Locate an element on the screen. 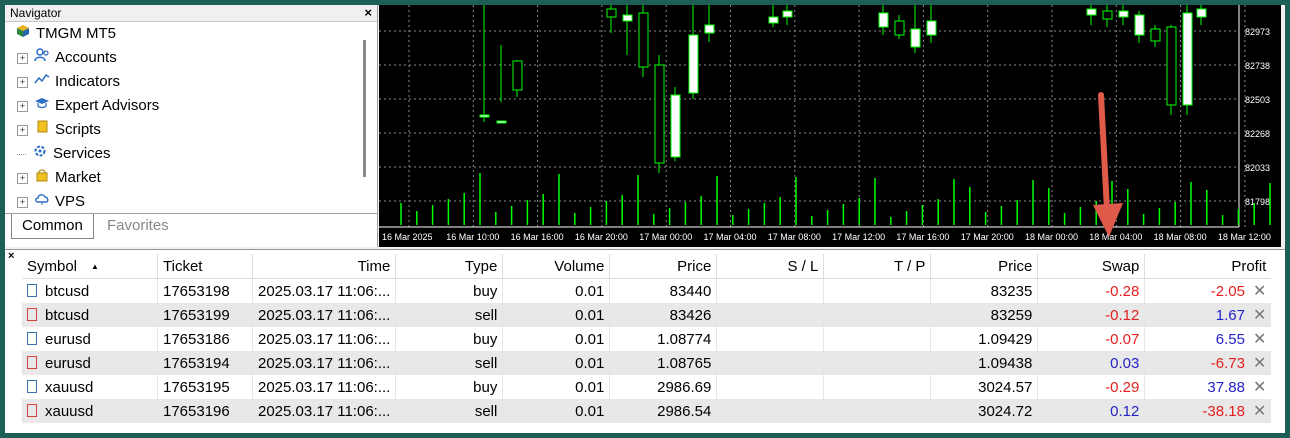 This screenshot has width=1290, height=438. navigator-close-icon: × is located at coordinates (368, 13).